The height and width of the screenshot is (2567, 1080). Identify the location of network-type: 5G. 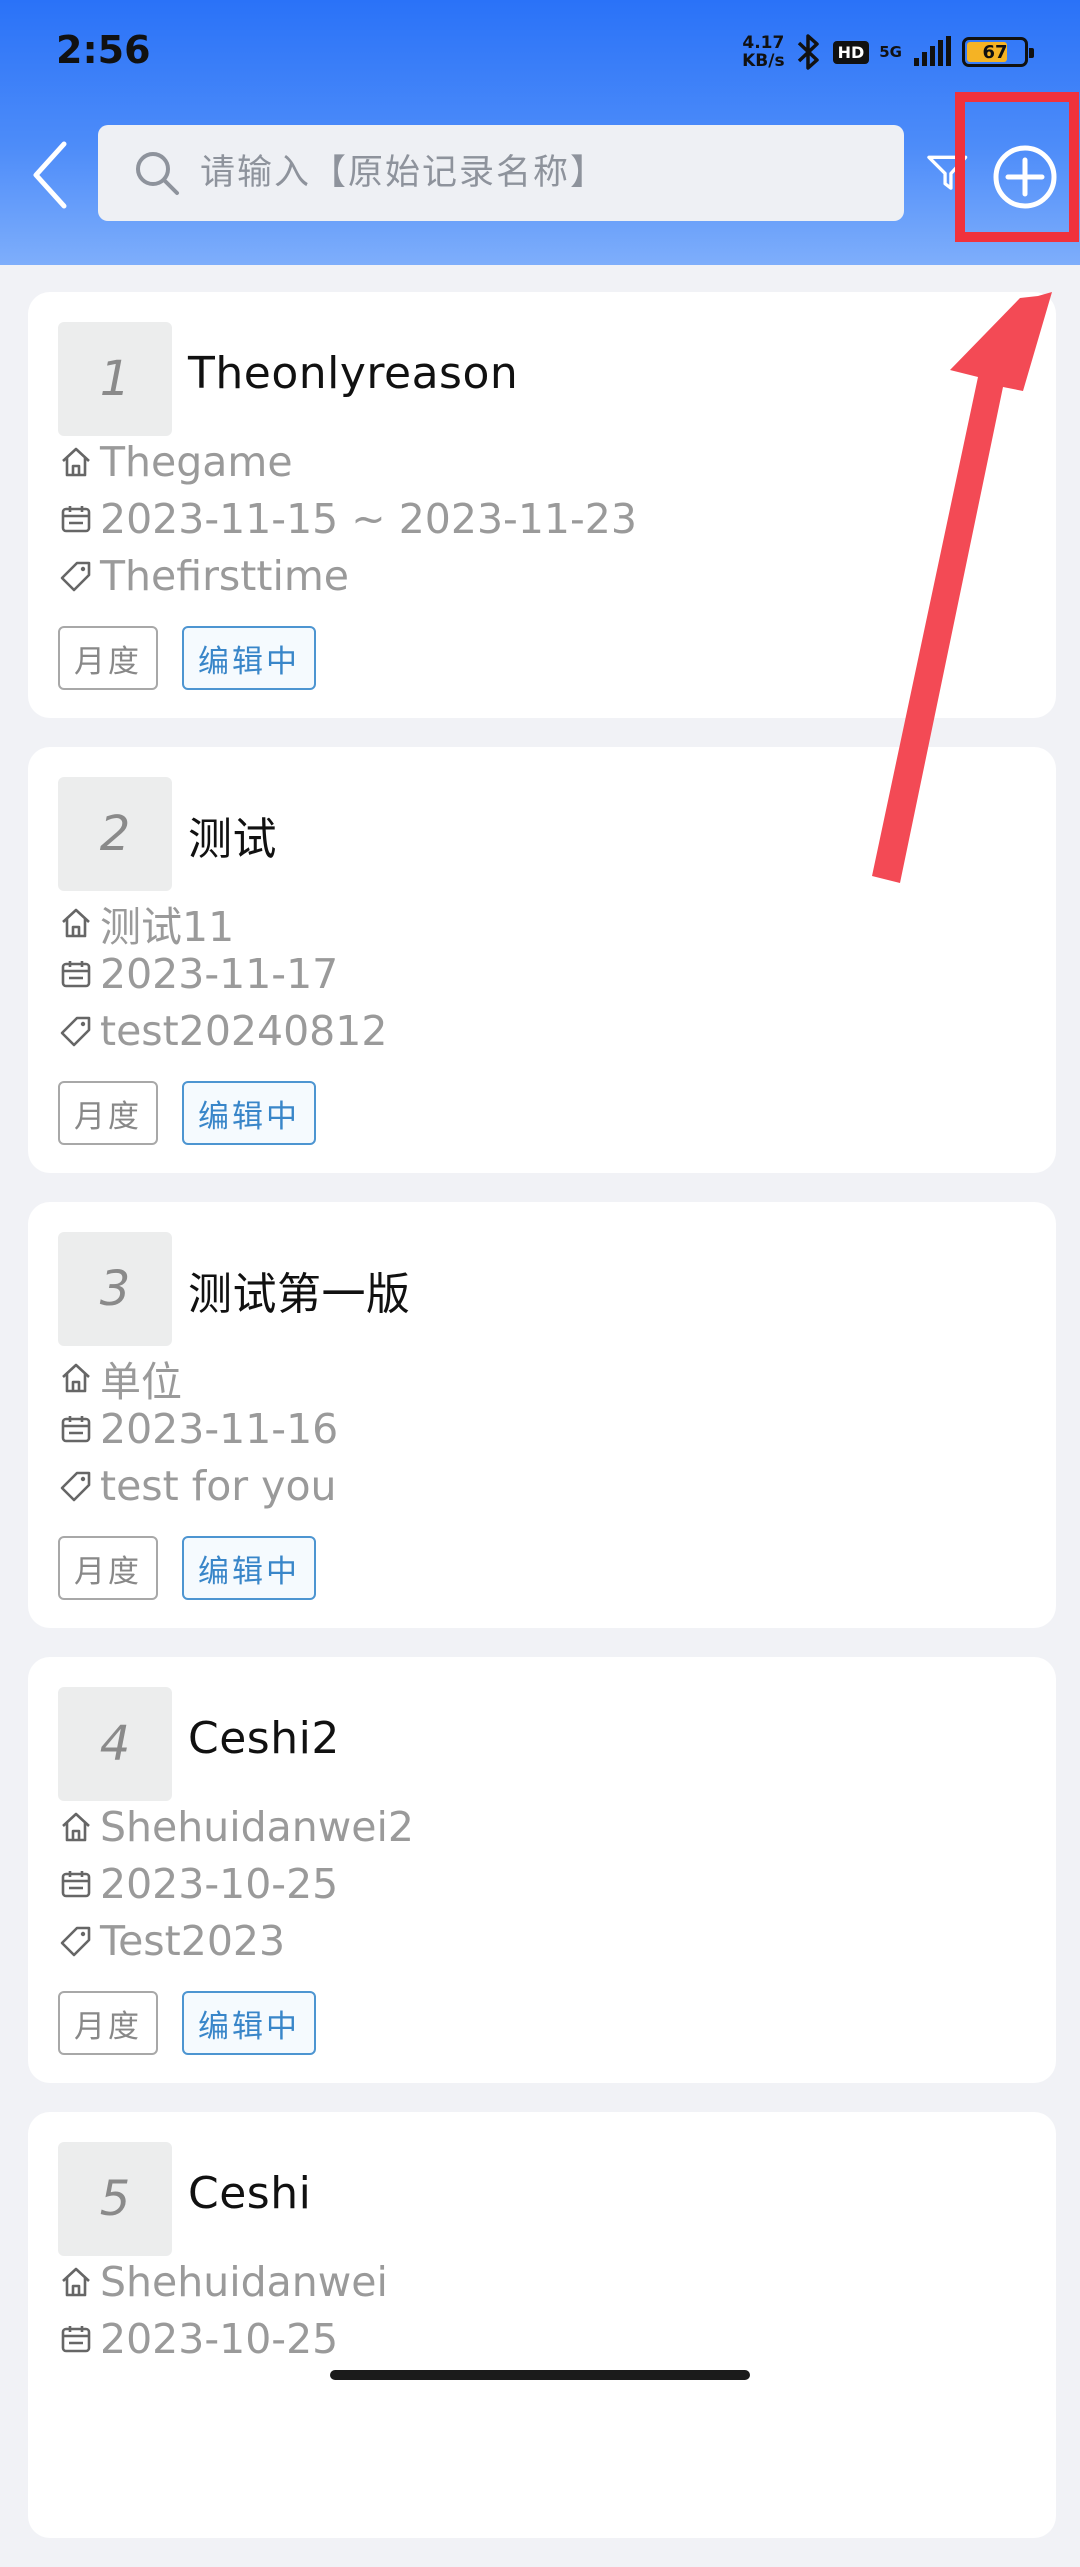
(890, 52).